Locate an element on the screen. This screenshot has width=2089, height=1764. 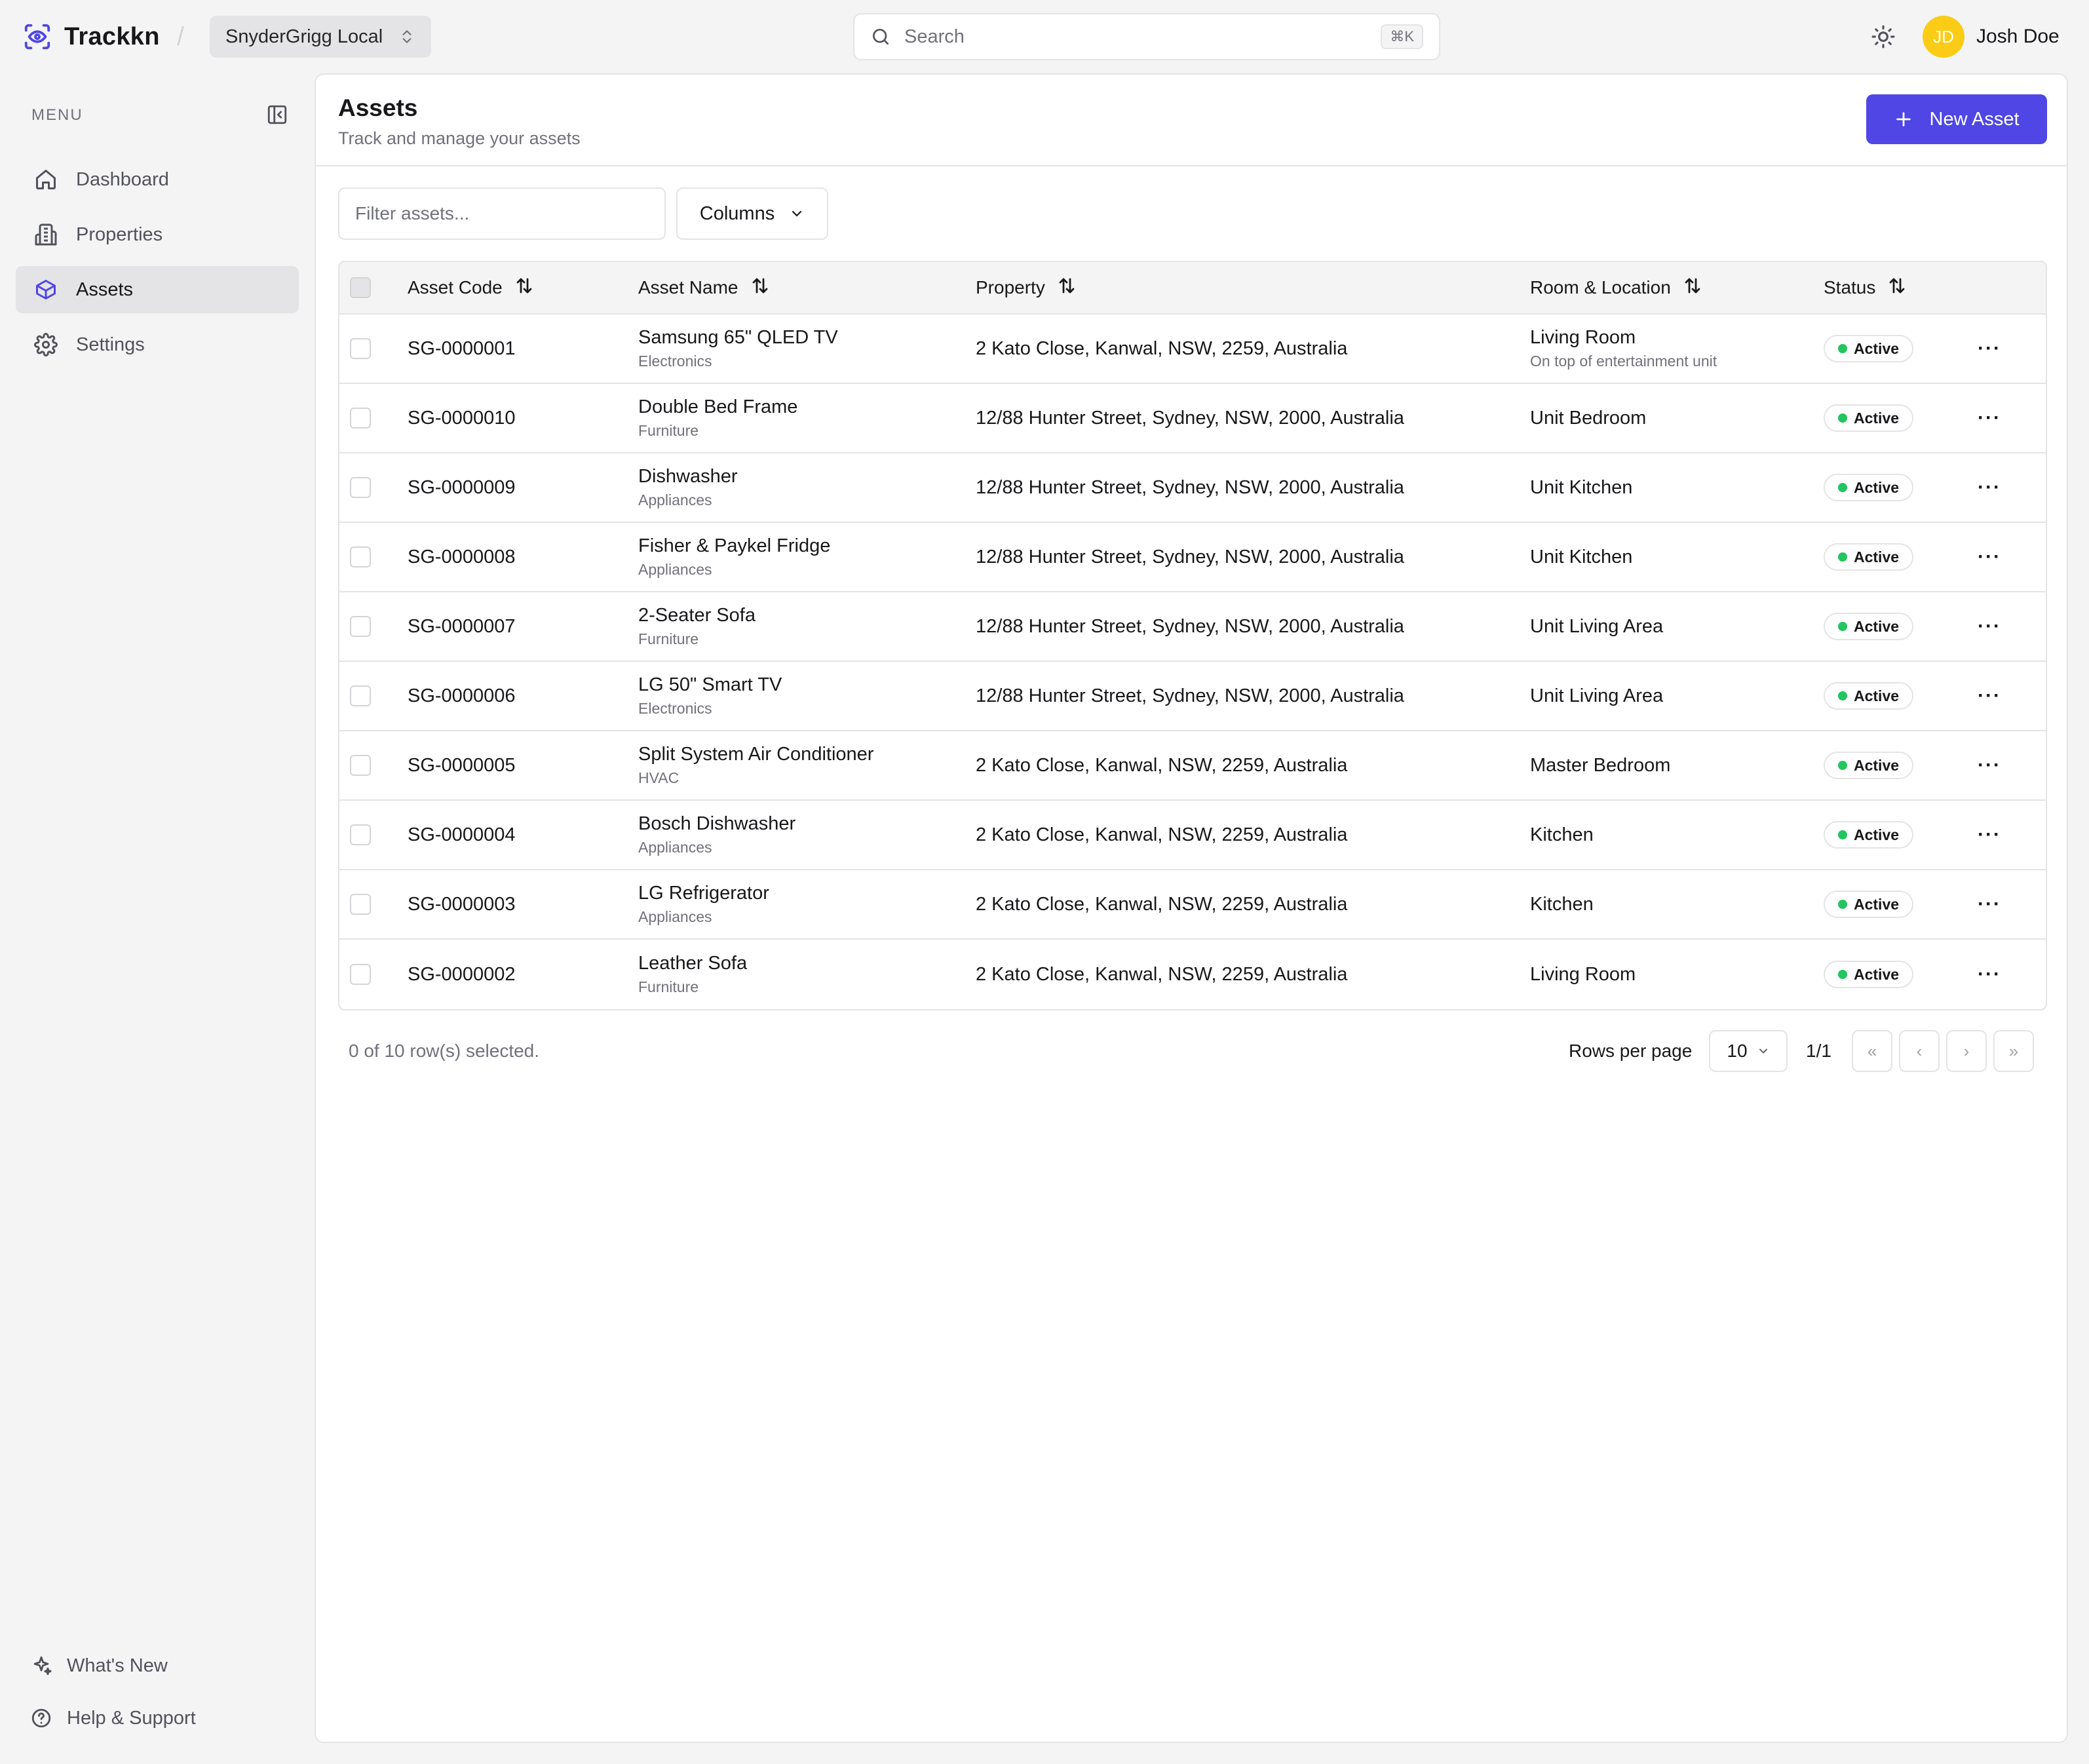
first-page-button: « is located at coordinates (1872, 1051).